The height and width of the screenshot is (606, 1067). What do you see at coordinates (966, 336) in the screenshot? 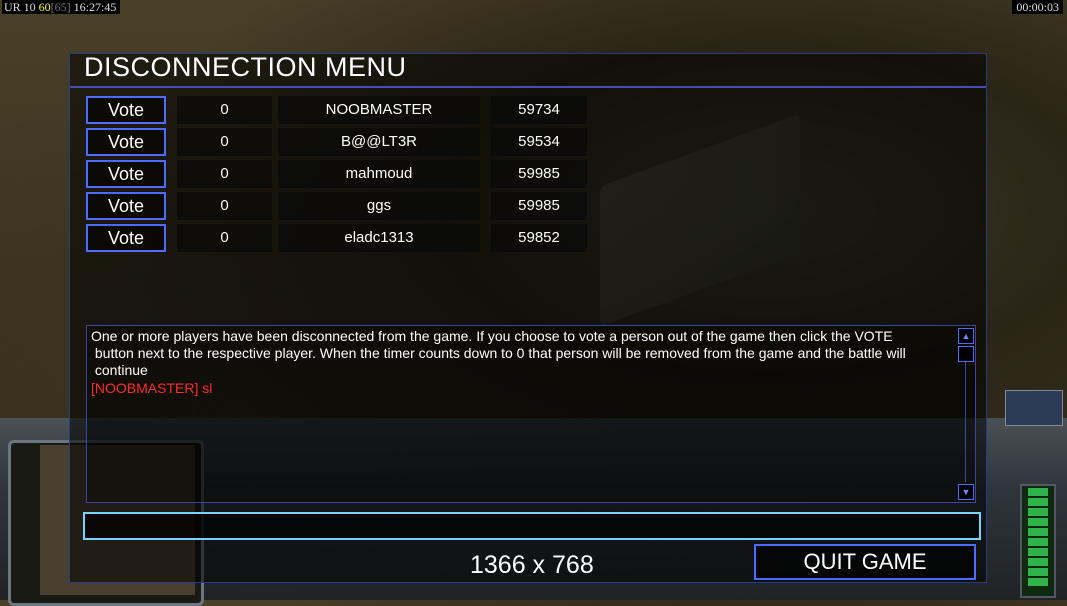
I see `scroll-up-icon: ▲` at bounding box center [966, 336].